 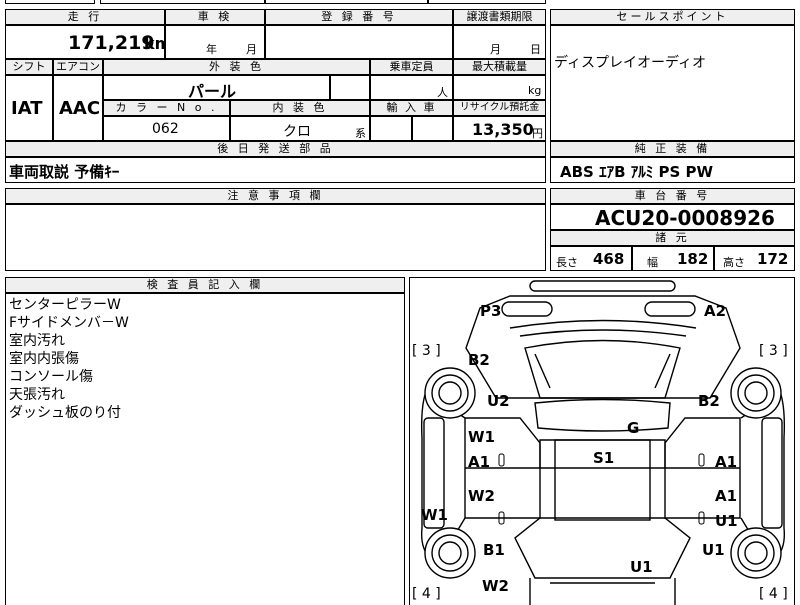 What do you see at coordinates (481, 437) in the screenshot?
I see `mark-w1-left: W1` at bounding box center [481, 437].